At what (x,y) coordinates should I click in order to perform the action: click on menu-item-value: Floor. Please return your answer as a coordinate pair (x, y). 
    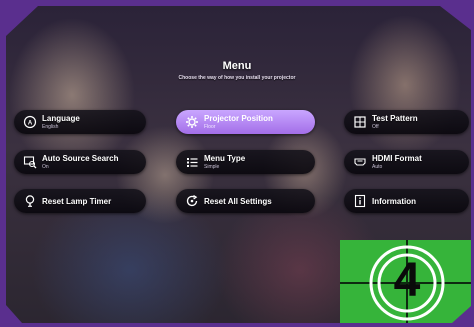
    Looking at the image, I should click on (210, 127).